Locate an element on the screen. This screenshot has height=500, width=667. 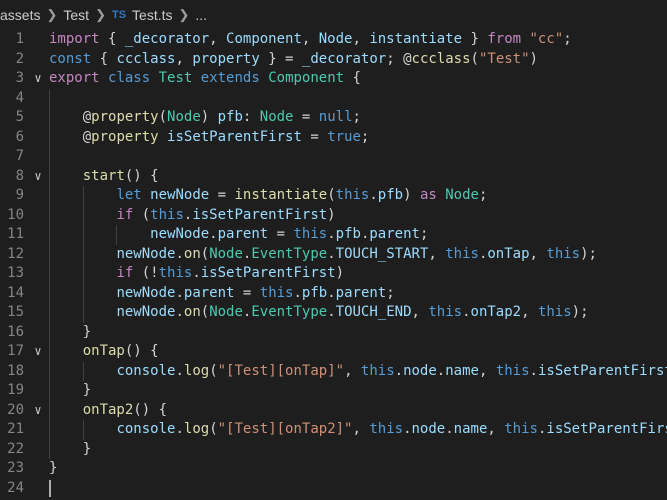
code-line: 5 @property(Node) pfb: Node = null; is located at coordinates (333, 118).